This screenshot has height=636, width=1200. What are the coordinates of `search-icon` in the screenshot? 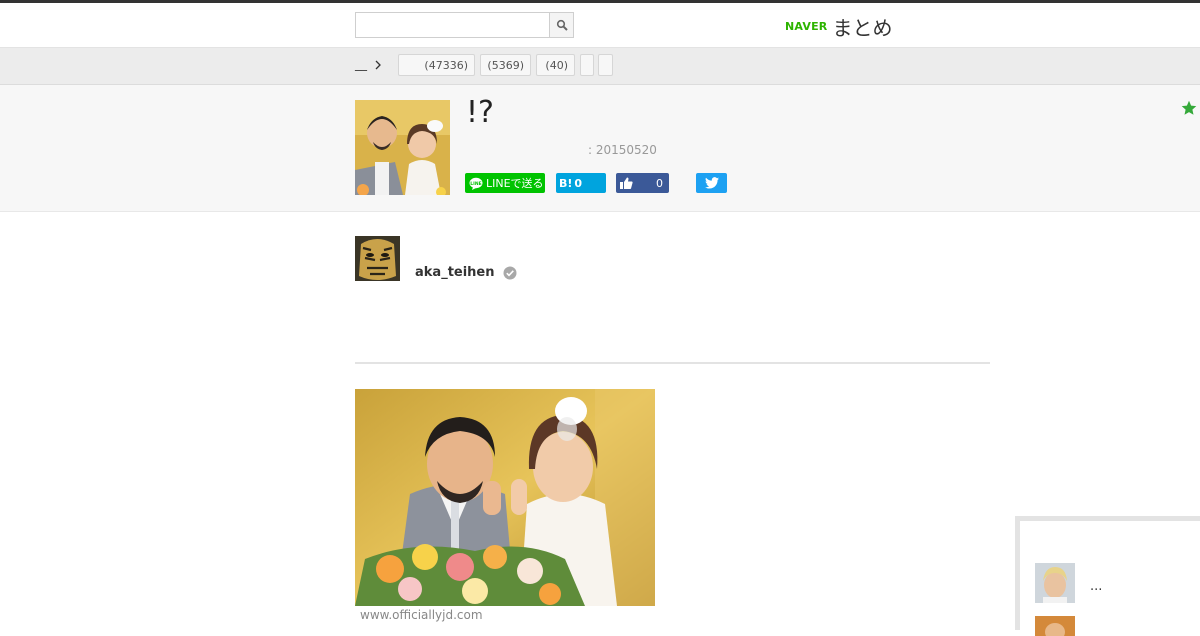 It's located at (562, 25).